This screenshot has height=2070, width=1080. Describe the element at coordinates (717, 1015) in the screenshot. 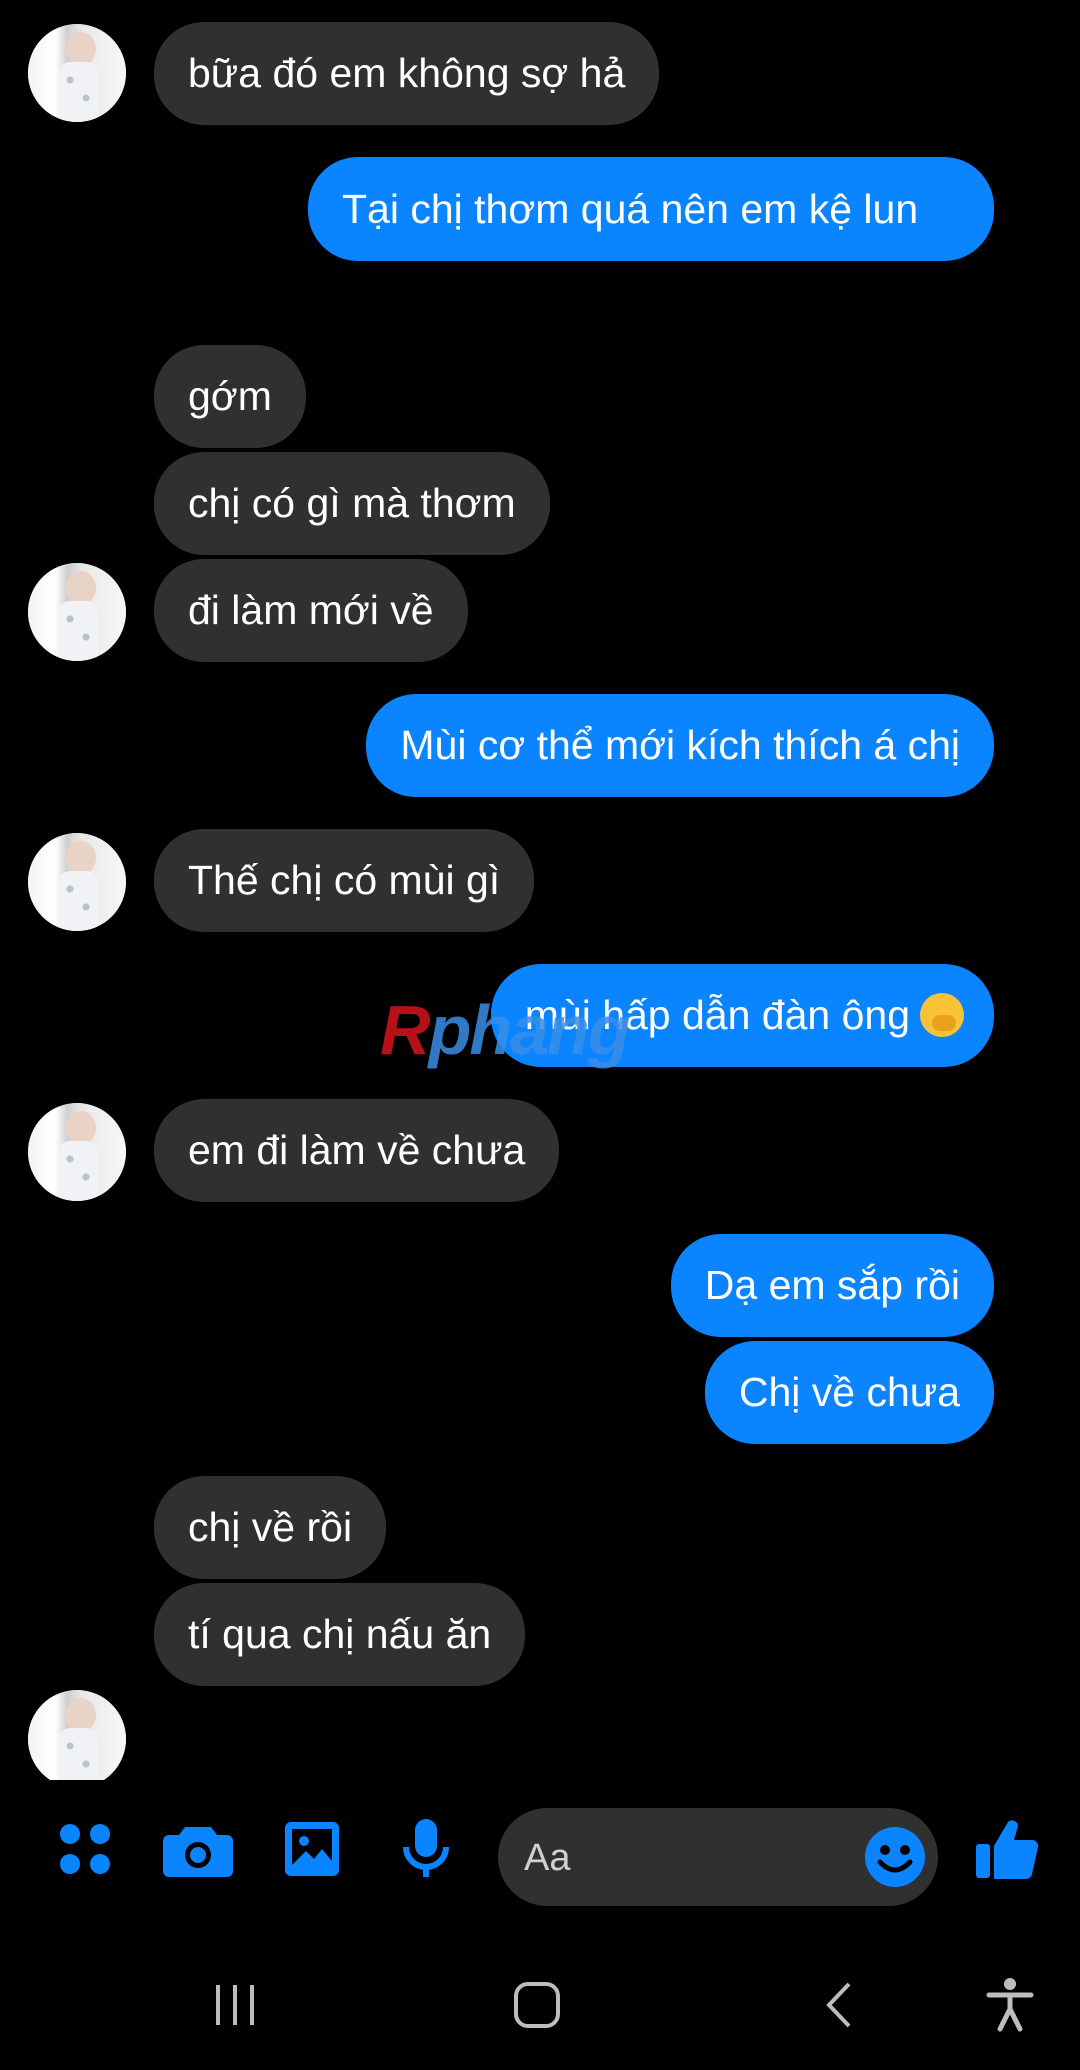

I see `message-text: mùi hấp dẫn đàn ông` at that location.